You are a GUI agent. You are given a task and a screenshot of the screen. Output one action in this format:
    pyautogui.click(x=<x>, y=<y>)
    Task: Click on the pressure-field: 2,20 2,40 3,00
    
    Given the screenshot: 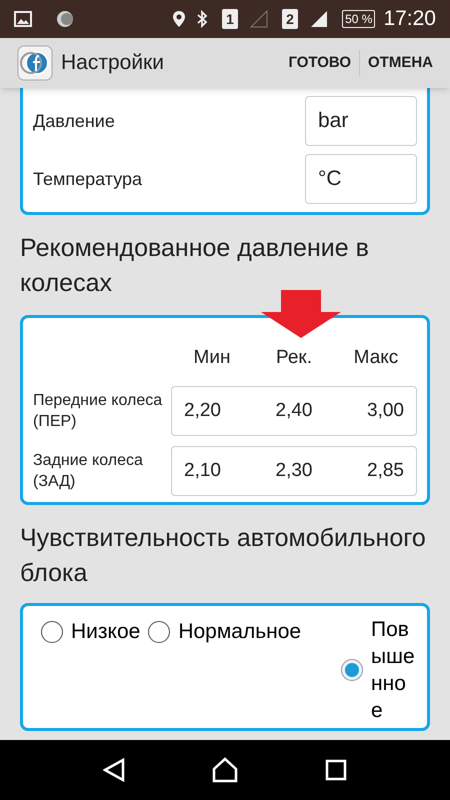 What is the action you would take?
    pyautogui.click(x=294, y=411)
    